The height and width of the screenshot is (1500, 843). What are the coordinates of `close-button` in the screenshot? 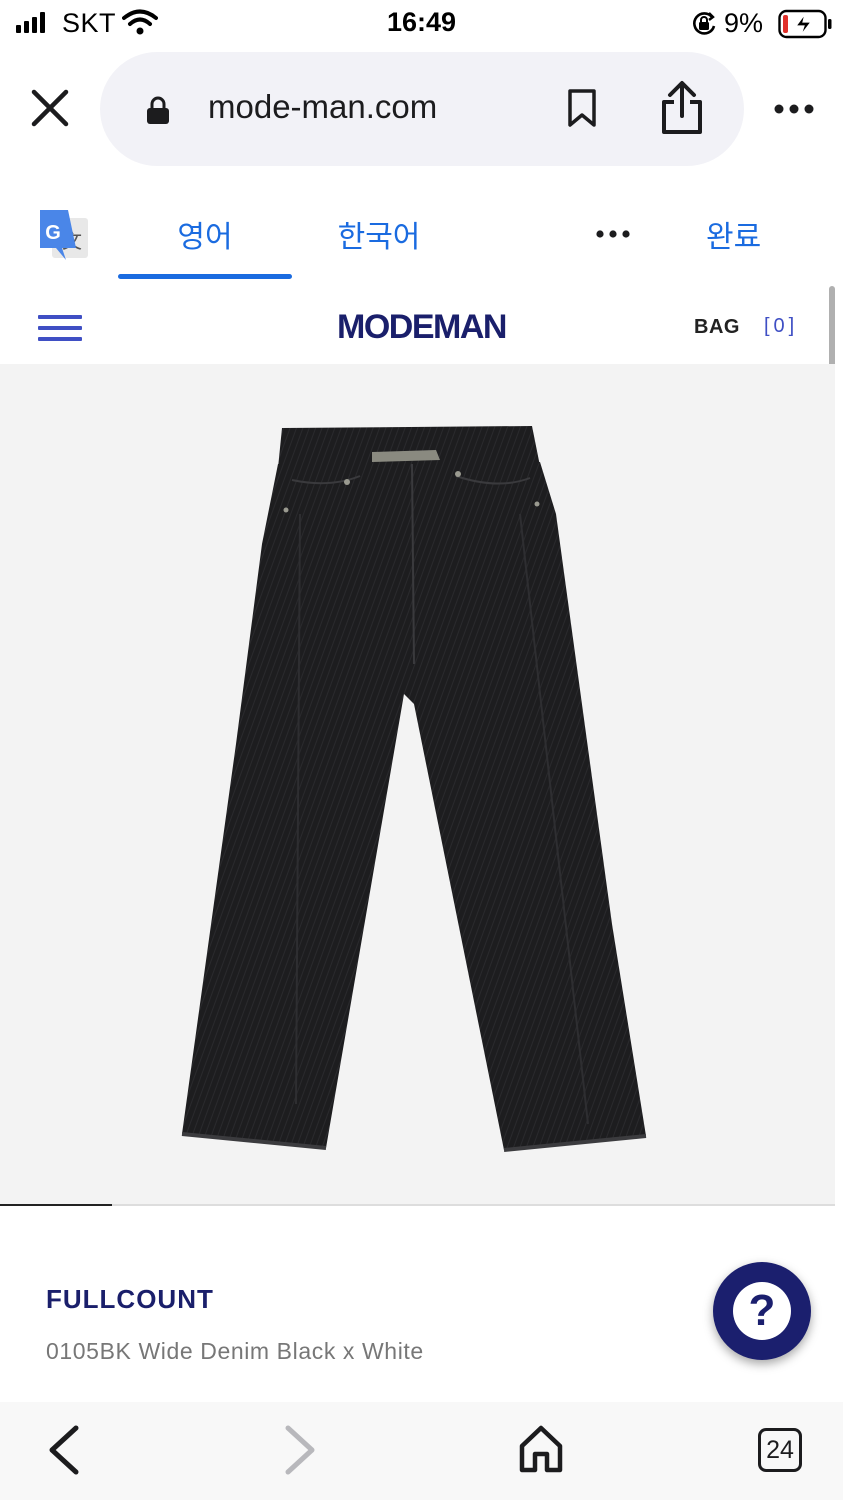 It's located at (50, 108).